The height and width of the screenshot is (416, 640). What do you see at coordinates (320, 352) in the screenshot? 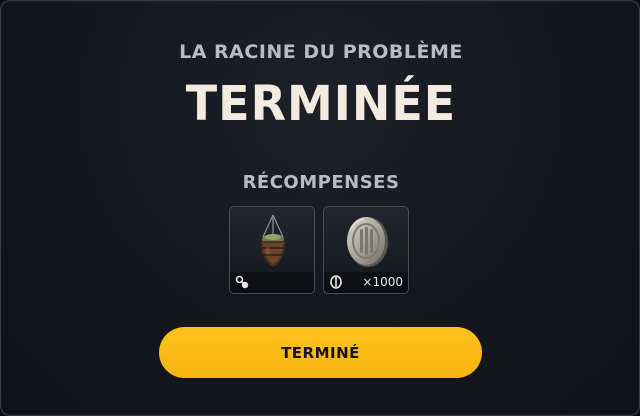
I see `done-button: TERMINÉ` at bounding box center [320, 352].